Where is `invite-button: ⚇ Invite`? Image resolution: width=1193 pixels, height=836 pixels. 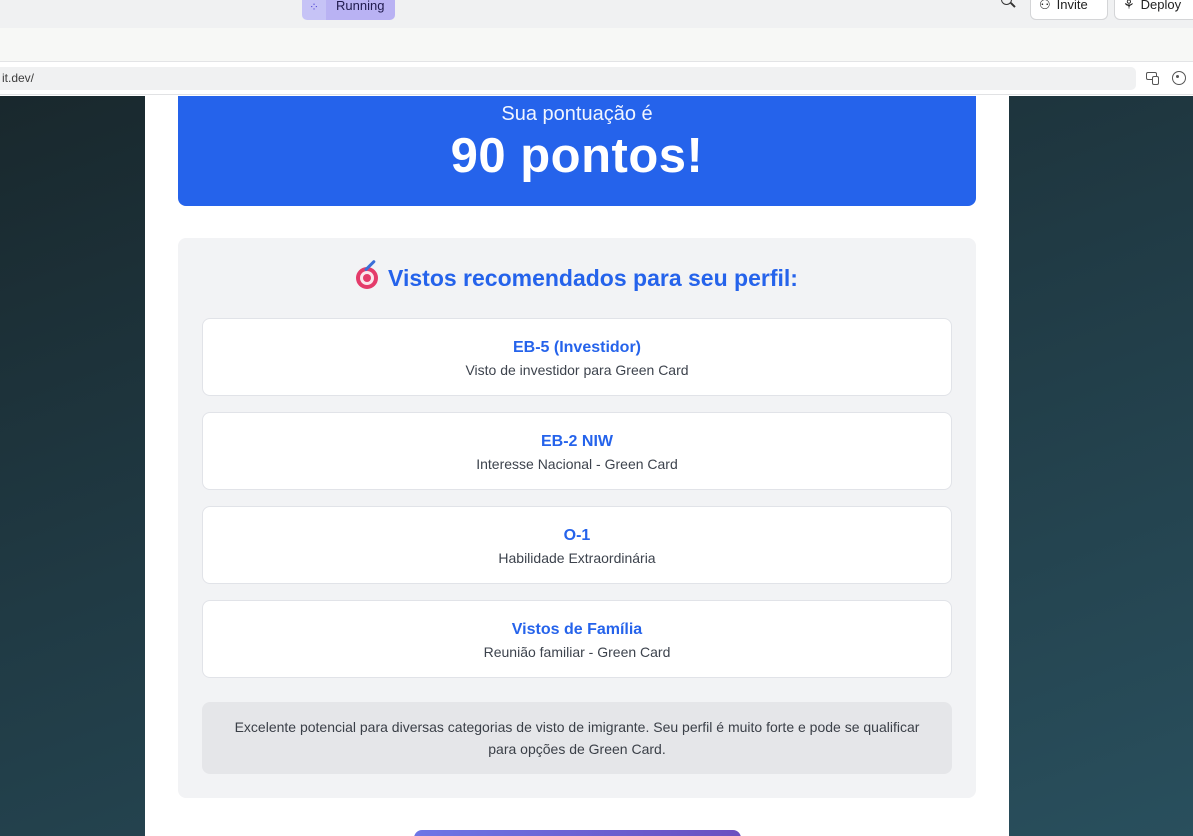 invite-button: ⚇ Invite is located at coordinates (1069, 10).